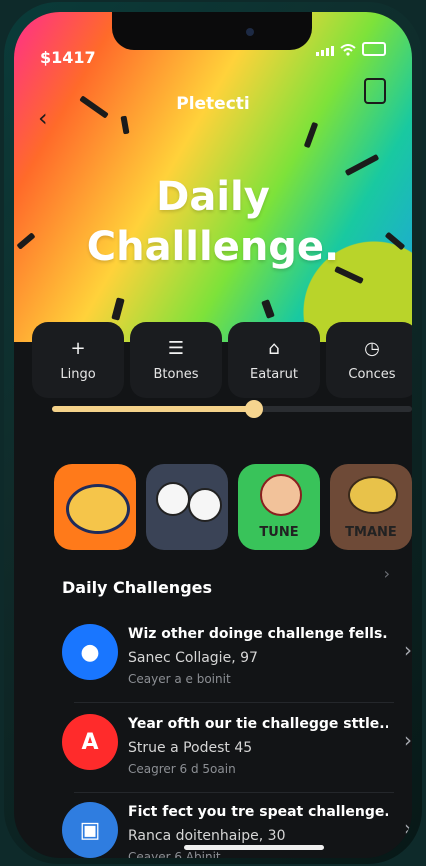 The width and height of the screenshot is (426, 866). I want to click on tile-label: TMANE, so click(371, 532).